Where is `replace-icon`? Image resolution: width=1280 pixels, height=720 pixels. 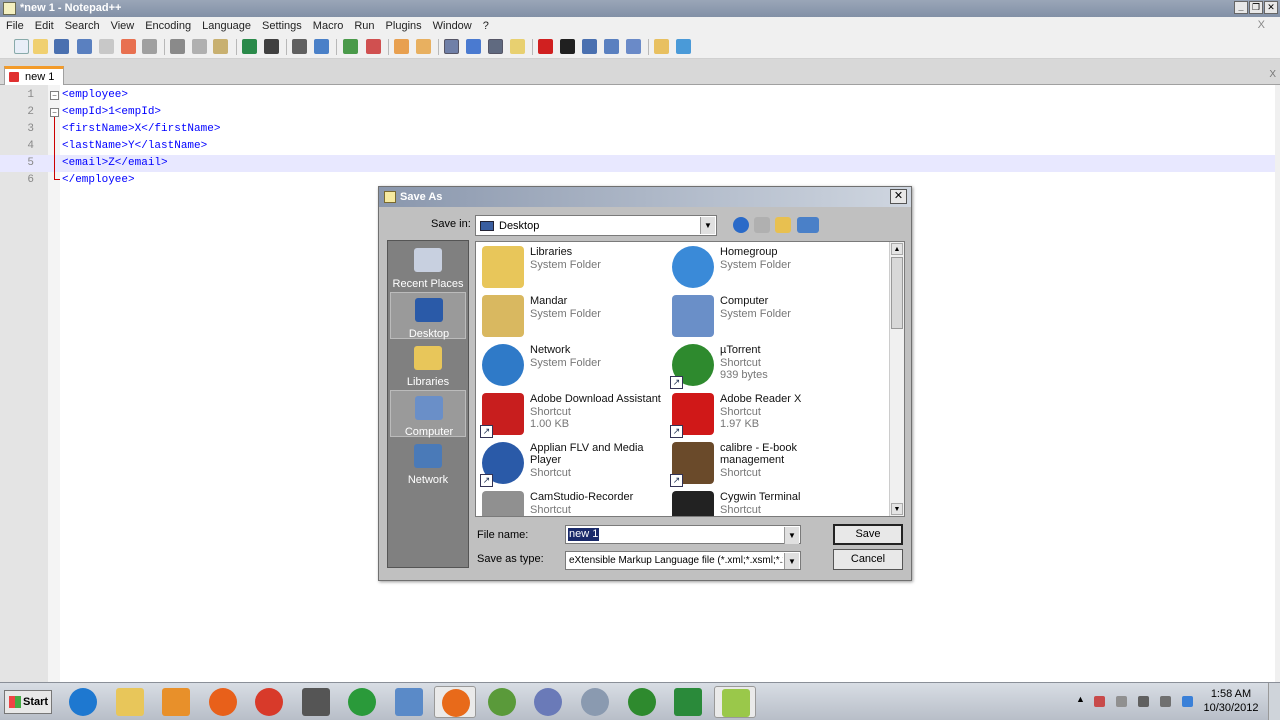 replace-icon is located at coordinates (321, 46).